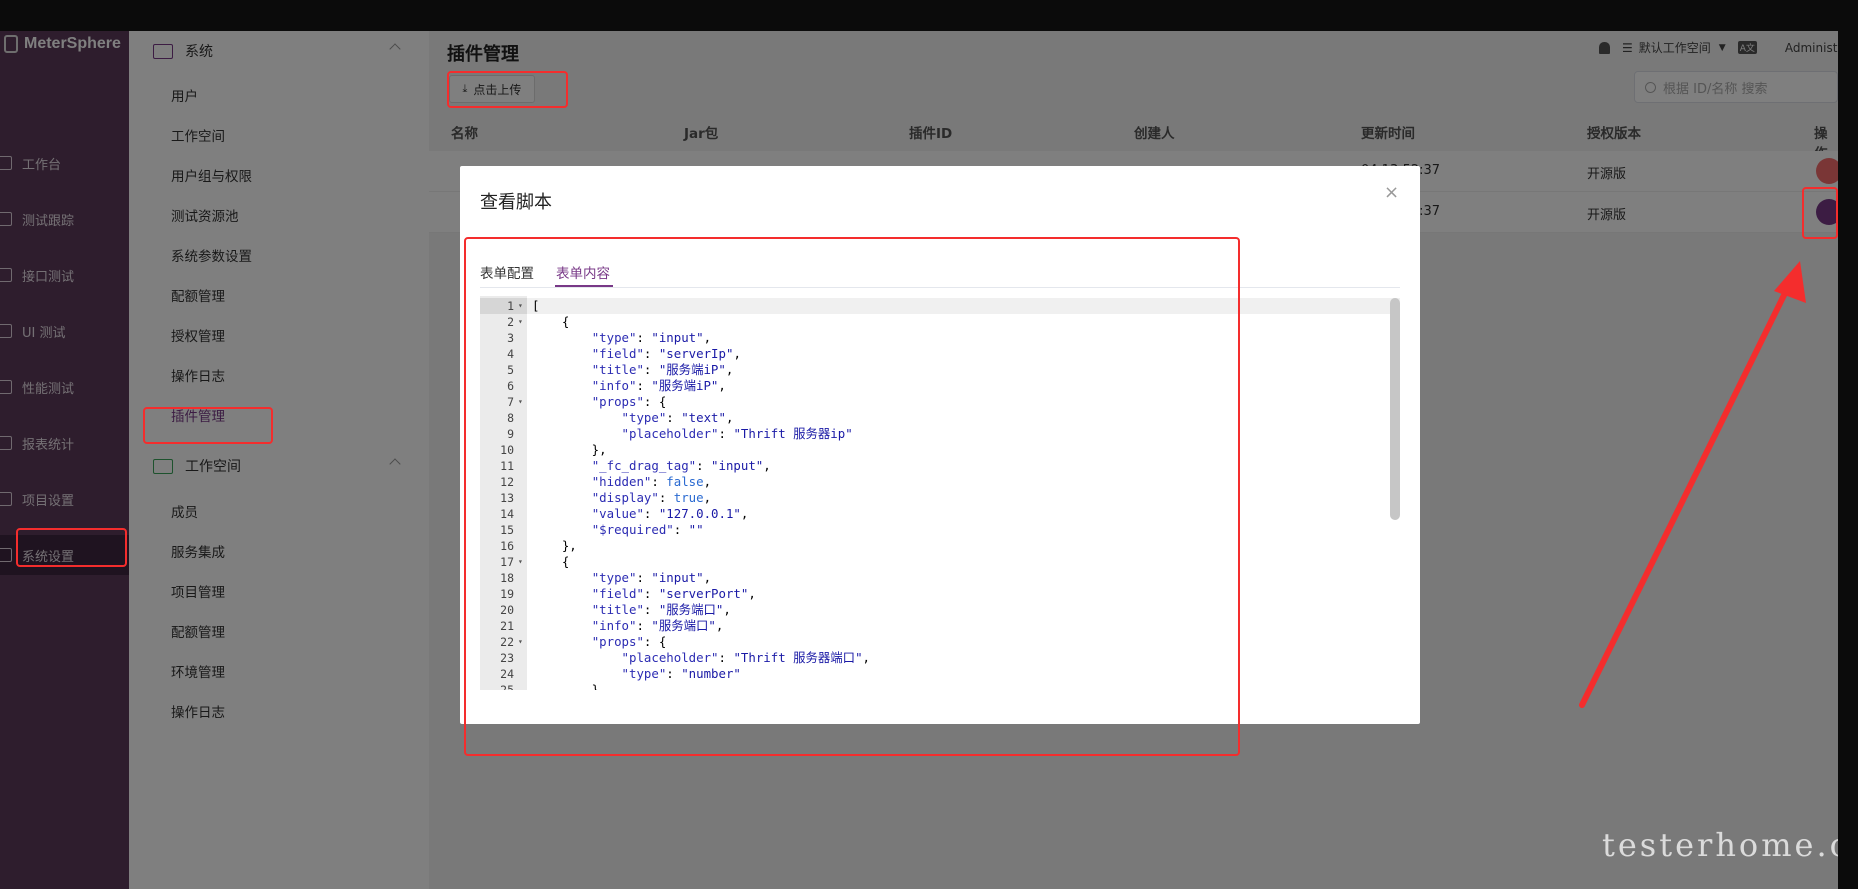 This screenshot has width=1858, height=889. What do you see at coordinates (507, 89) in the screenshot?
I see `annotation-upload-box` at bounding box center [507, 89].